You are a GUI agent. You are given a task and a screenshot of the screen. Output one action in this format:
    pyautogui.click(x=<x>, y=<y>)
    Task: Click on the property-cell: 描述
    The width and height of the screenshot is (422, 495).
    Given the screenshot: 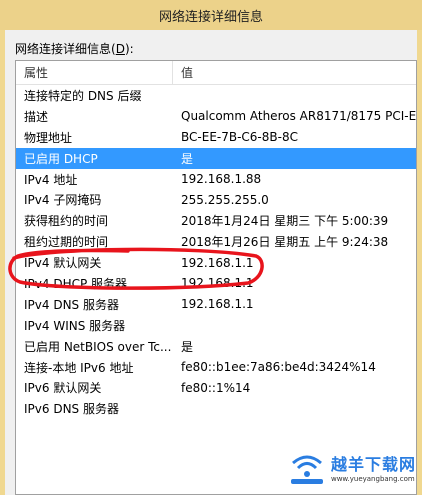 What is the action you would take?
    pyautogui.click(x=36, y=116)
    